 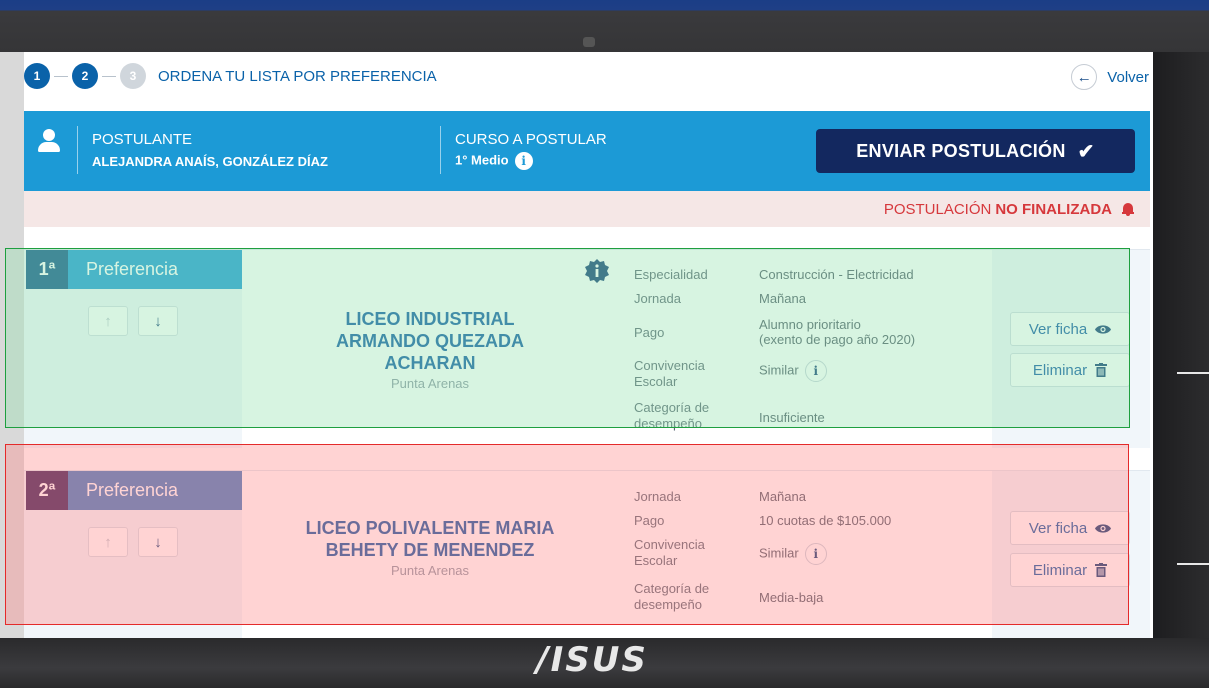 What do you see at coordinates (937, 209) in the screenshot?
I see `status-prefix: POSTULACIÓN` at bounding box center [937, 209].